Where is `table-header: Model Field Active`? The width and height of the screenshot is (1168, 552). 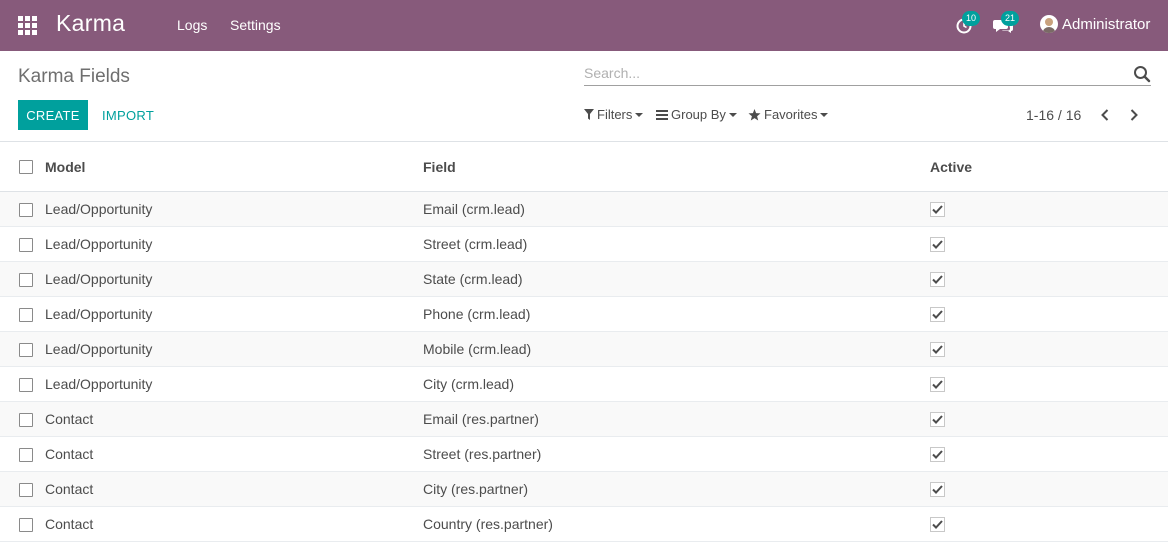 table-header: Model Field Active is located at coordinates (584, 167).